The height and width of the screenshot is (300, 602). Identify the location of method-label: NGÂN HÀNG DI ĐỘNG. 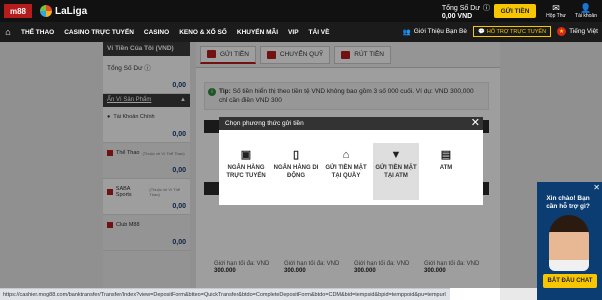
(296, 172).